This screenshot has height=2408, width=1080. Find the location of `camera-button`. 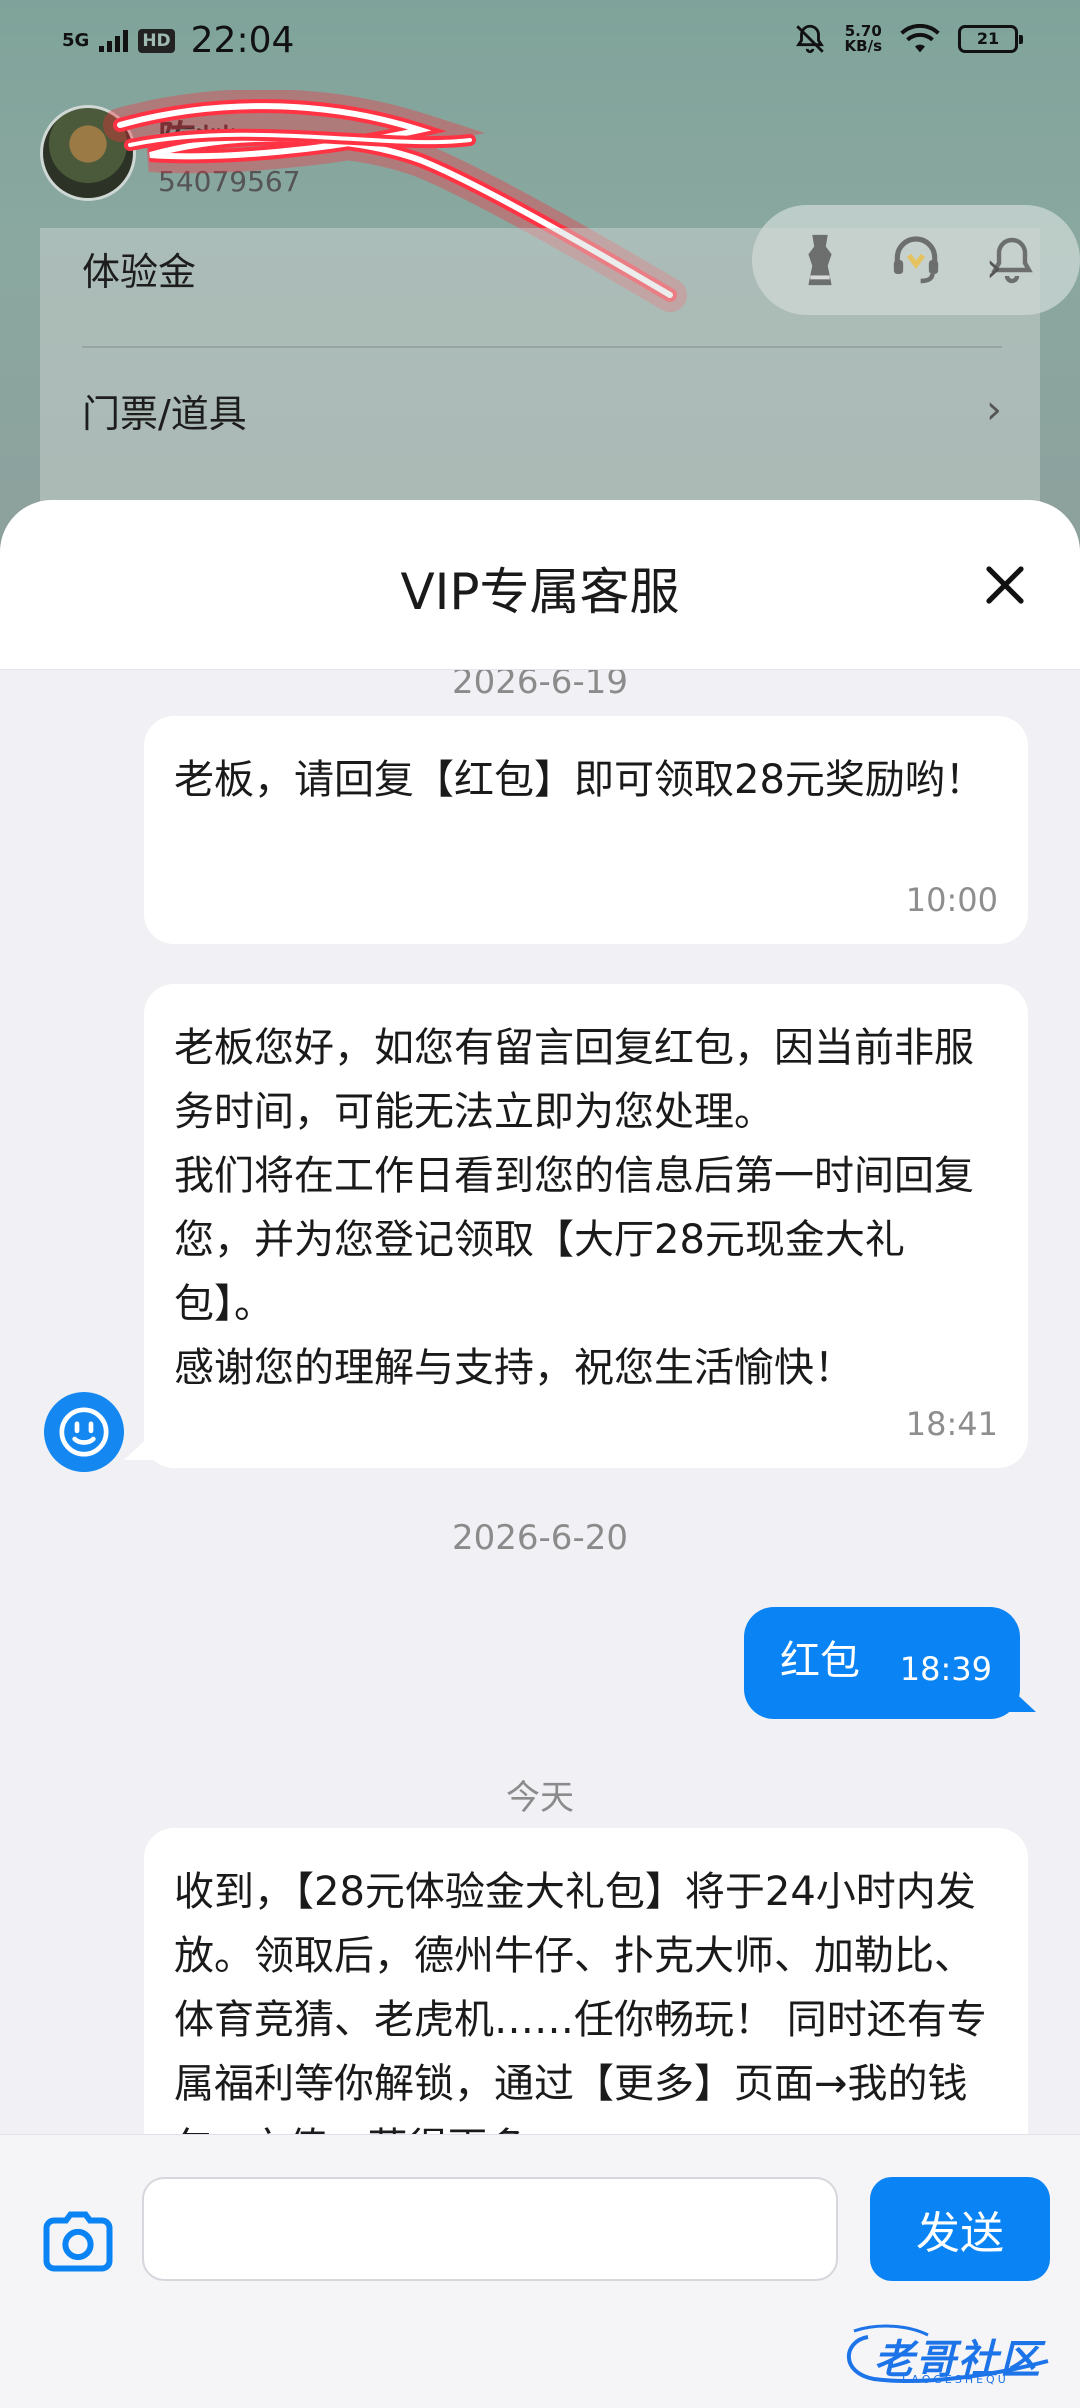

camera-button is located at coordinates (78, 2243).